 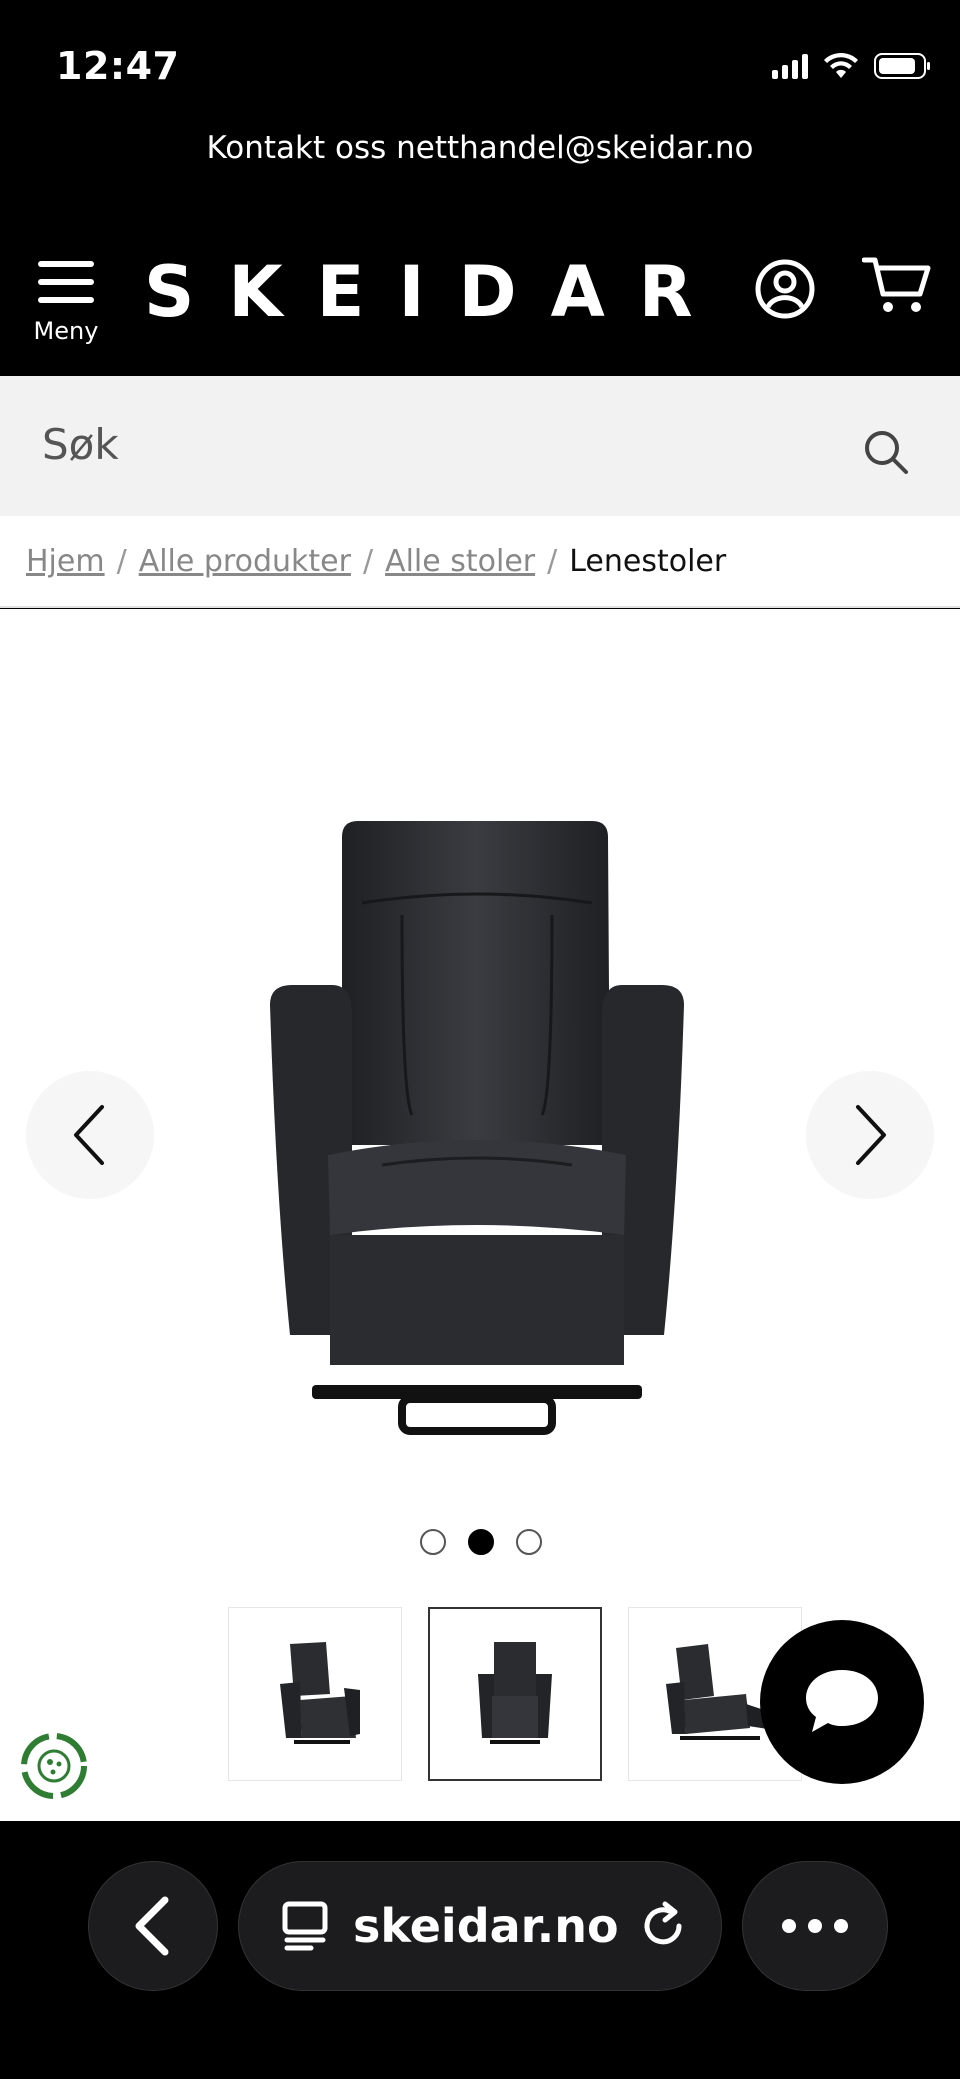 I want to click on product-image, so click(x=477, y=1135).